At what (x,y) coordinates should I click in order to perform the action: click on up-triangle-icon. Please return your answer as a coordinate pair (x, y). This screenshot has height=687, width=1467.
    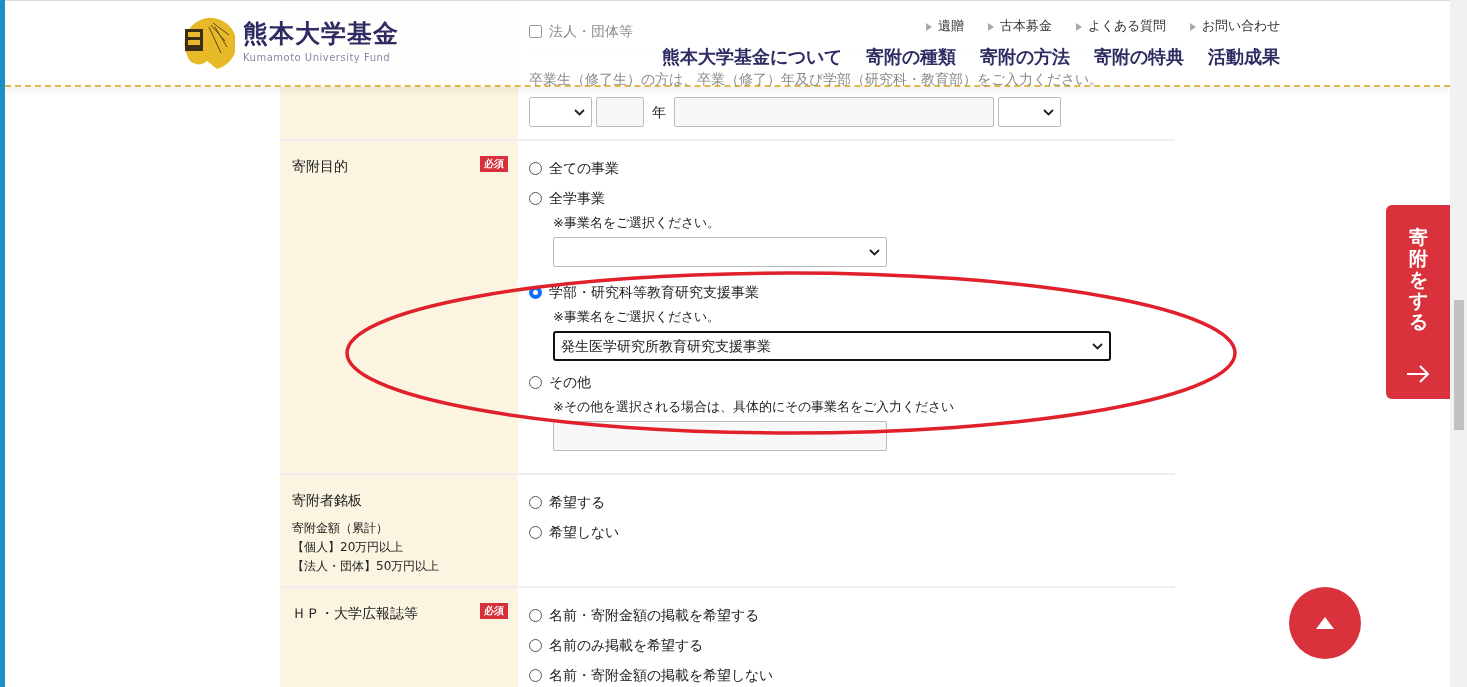
    Looking at the image, I should click on (1325, 623).